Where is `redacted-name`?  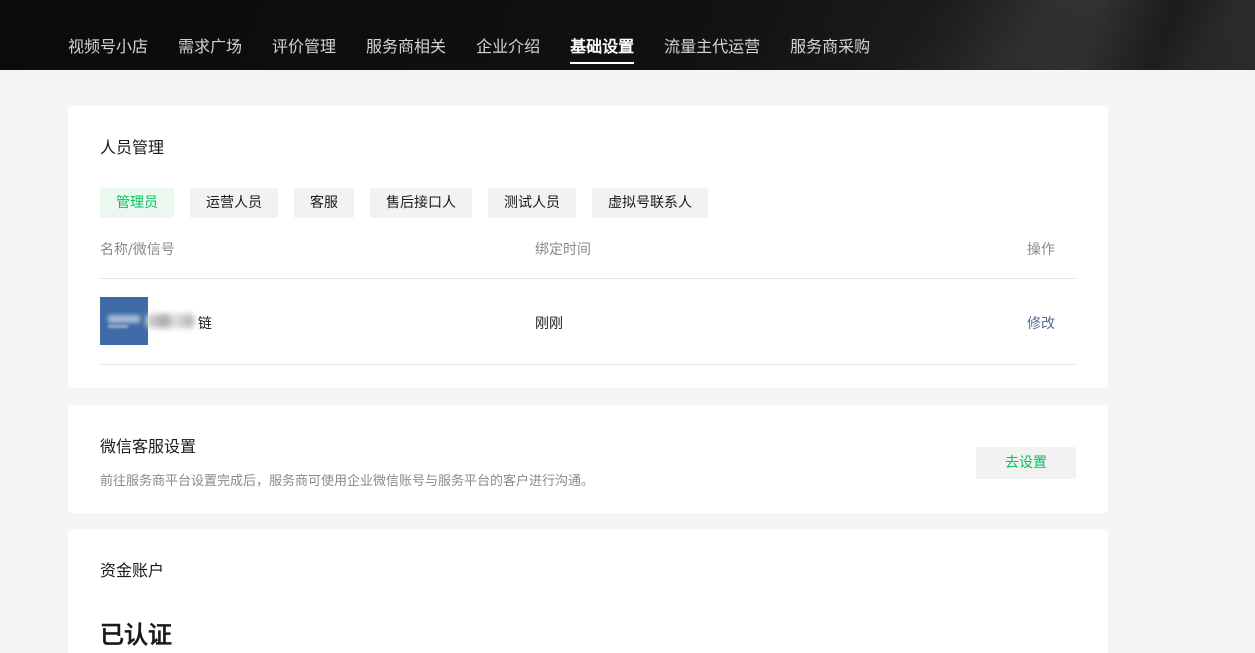 redacted-name is located at coordinates (170, 321).